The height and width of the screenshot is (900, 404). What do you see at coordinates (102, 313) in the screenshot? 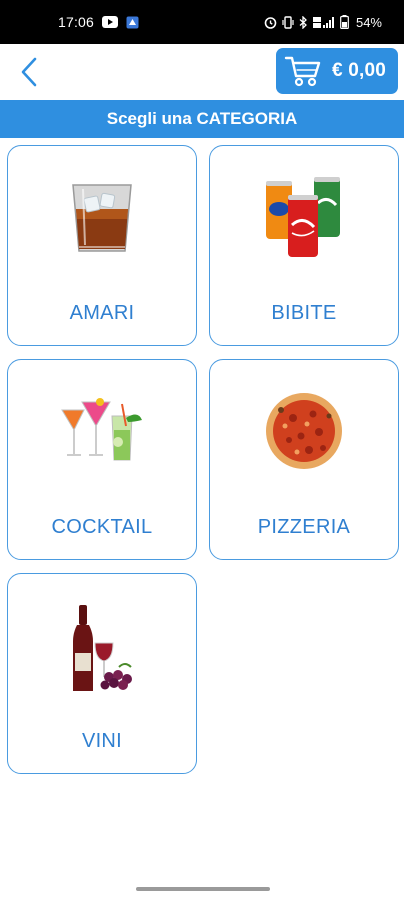
I see `category-label: AMARI` at bounding box center [102, 313].